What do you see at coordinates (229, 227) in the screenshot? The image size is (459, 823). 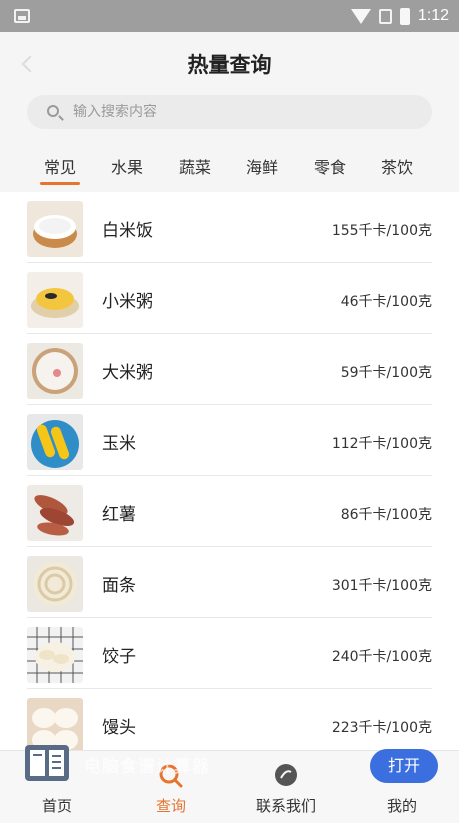 I see `list-item: 白米饭 155千卡/100克` at bounding box center [229, 227].